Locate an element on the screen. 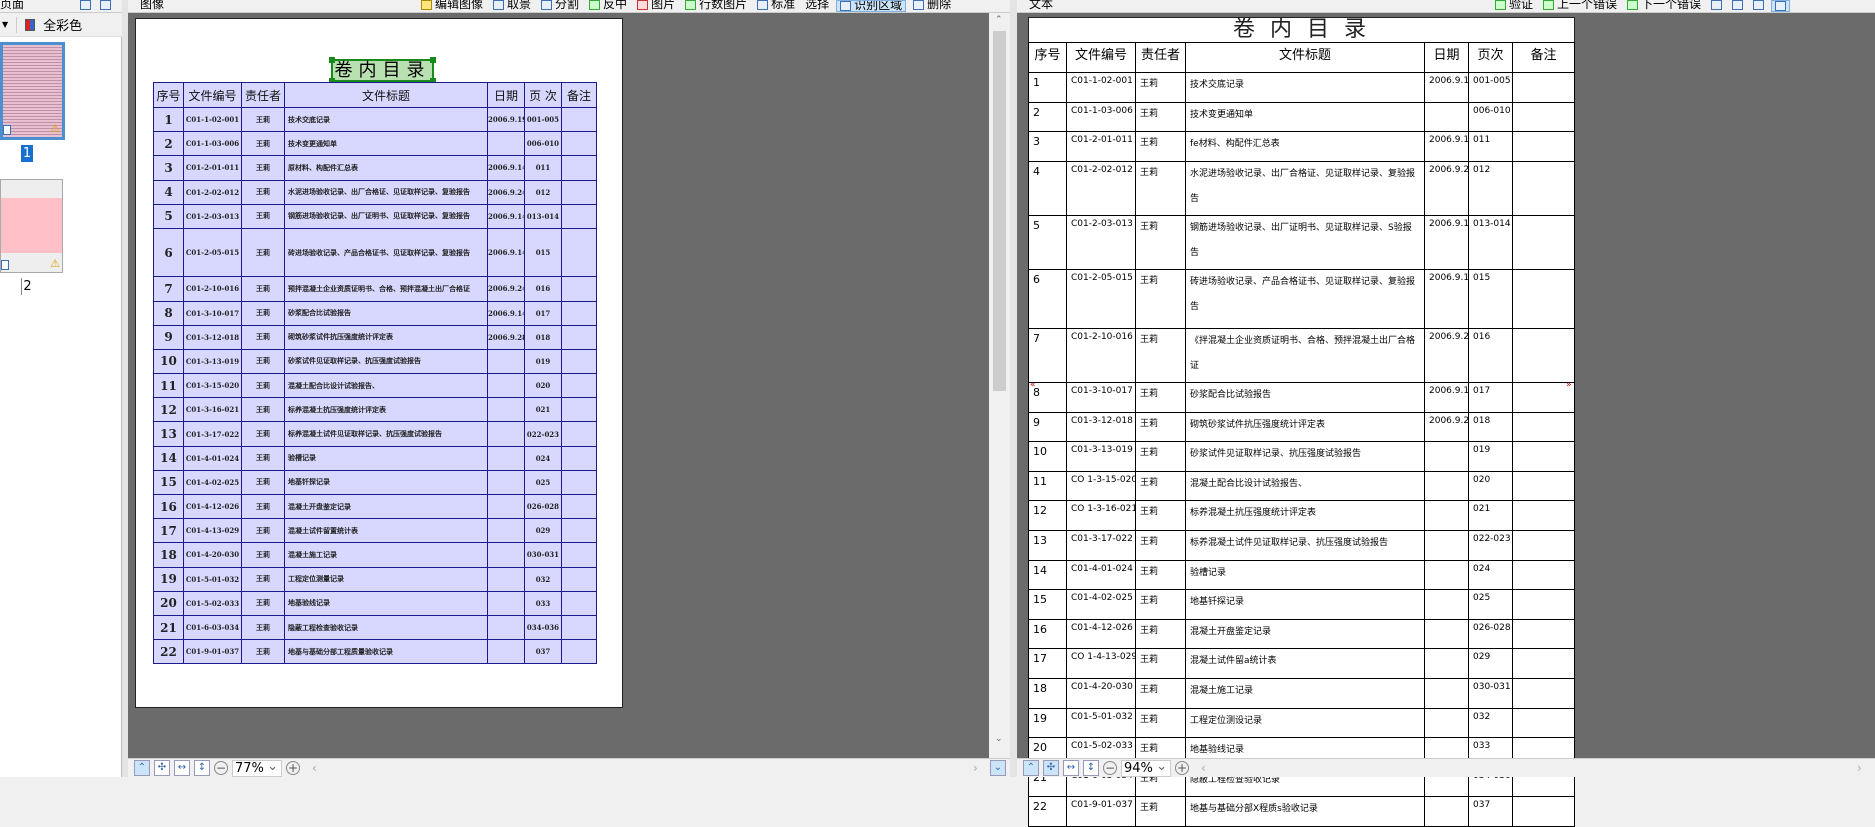 Image resolution: width=1875 pixels, height=827 pixels. cell-file-number: C01-3-12-018 is located at coordinates (1101, 427).